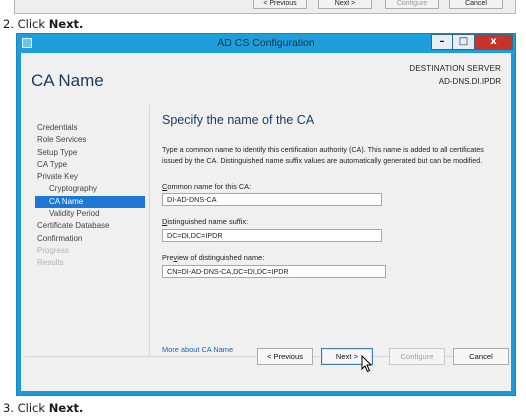 The width and height of the screenshot is (526, 416). Describe the element at coordinates (208, 221) in the screenshot. I see `label-text: istinguished name suffix:` at that location.